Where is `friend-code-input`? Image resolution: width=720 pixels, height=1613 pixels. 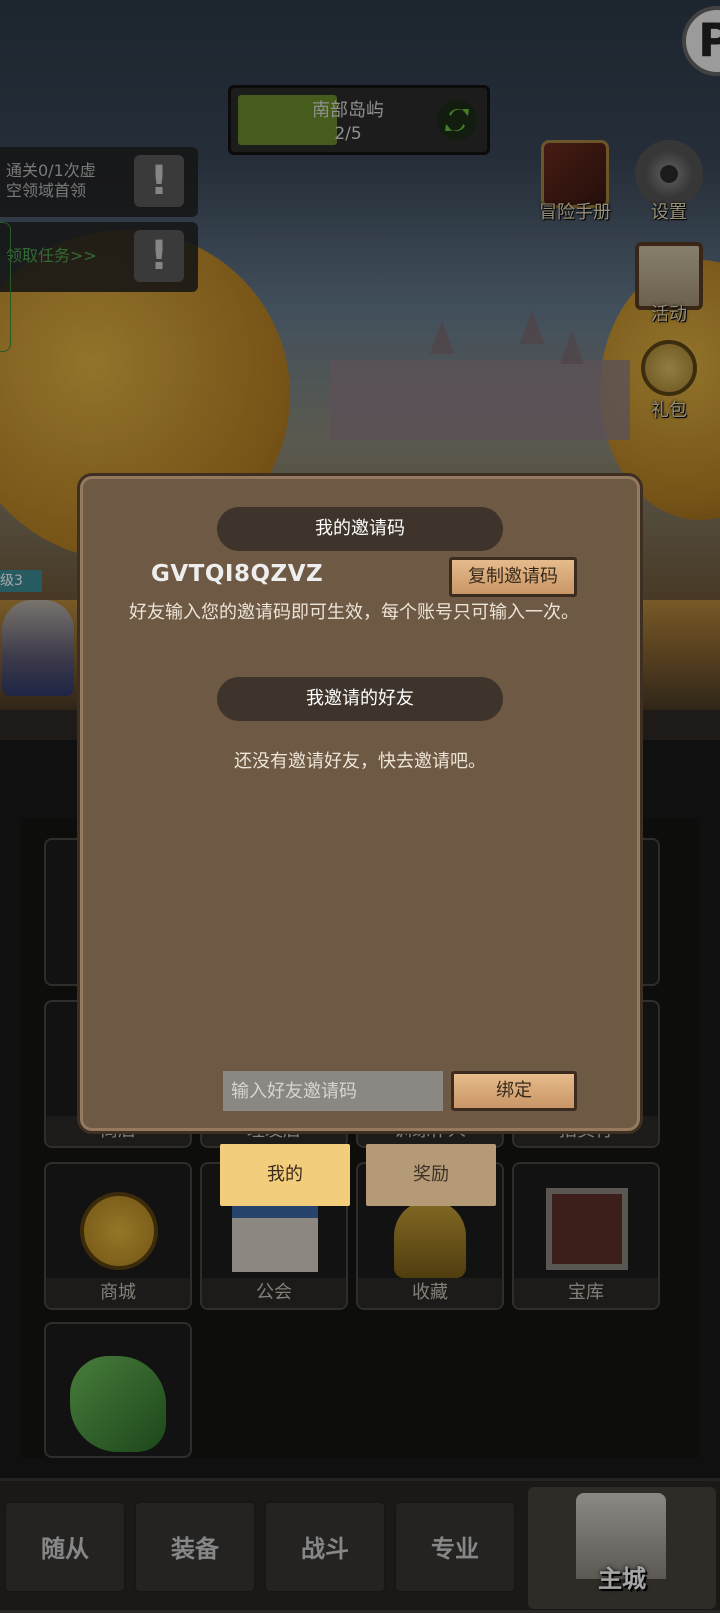
friend-code-input is located at coordinates (333, 1091).